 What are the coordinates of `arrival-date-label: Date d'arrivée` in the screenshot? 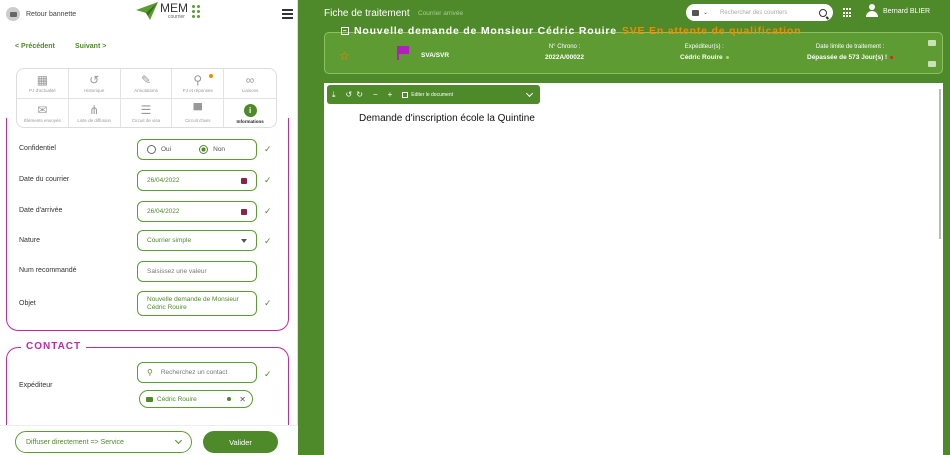 It's located at (41, 210).